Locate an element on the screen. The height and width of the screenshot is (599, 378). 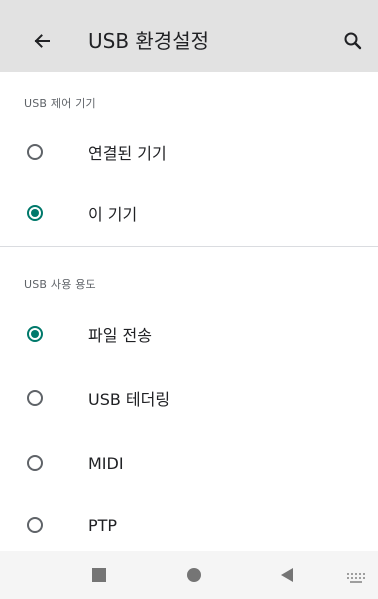
triangle-back-icon is located at coordinates (287, 575).